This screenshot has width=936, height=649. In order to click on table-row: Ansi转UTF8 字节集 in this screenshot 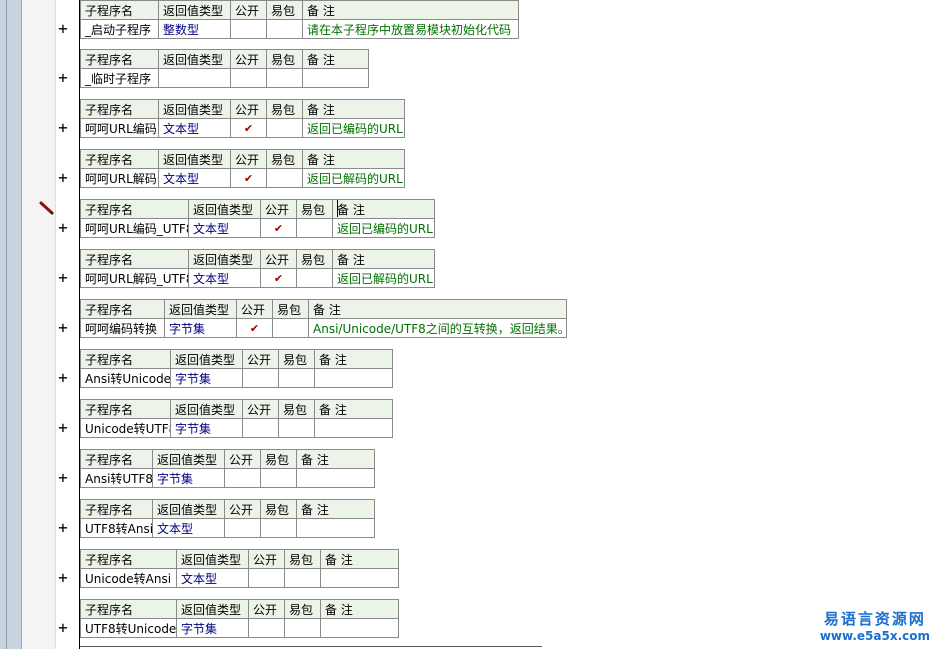, I will do `click(227, 478)`.